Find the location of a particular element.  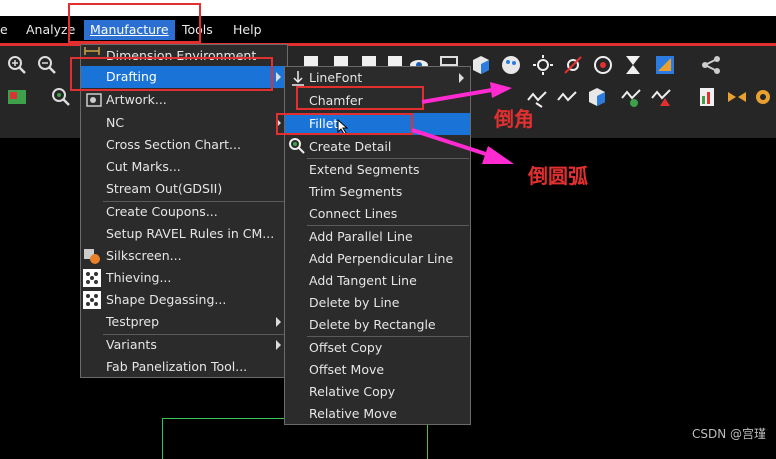

zoom-out-icon is located at coordinates (47, 65).